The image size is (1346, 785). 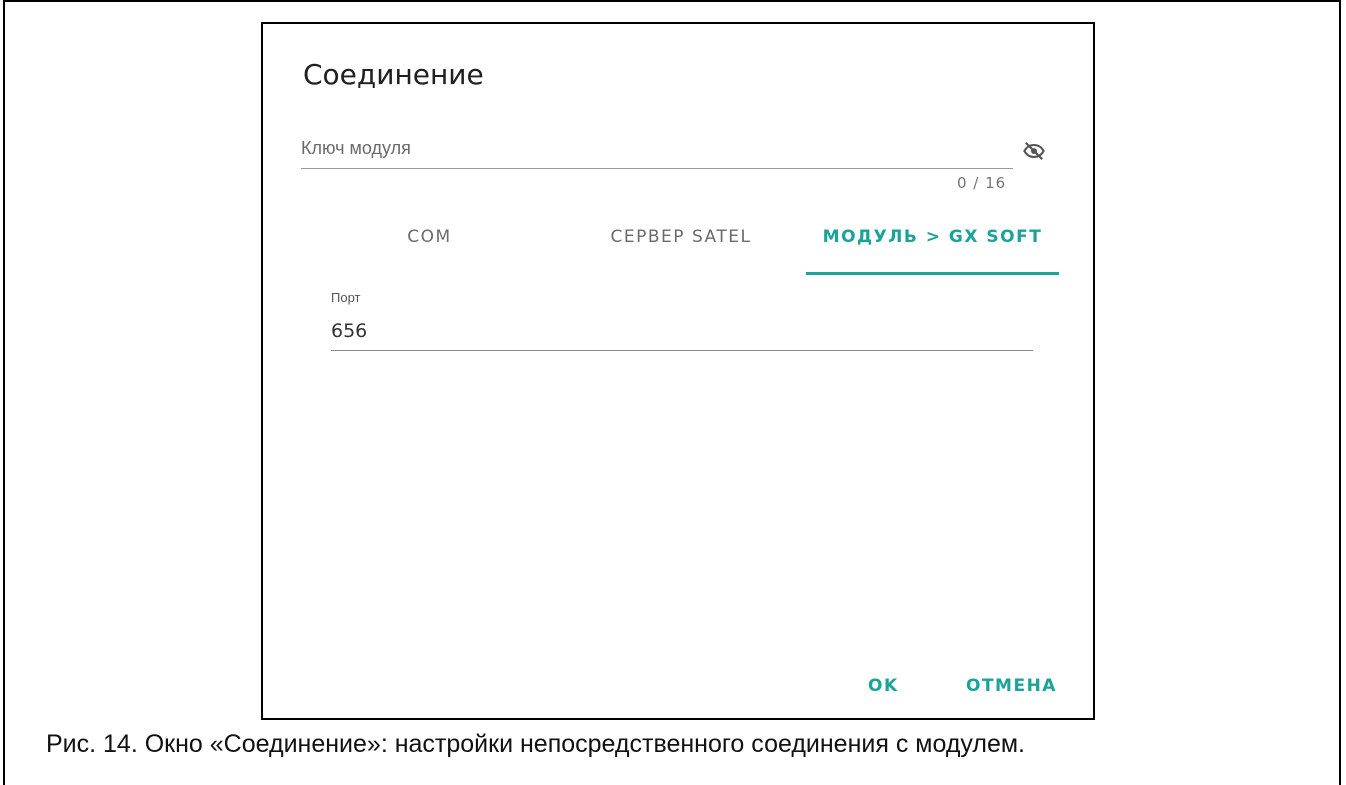 I want to click on port-field, so click(x=682, y=333).